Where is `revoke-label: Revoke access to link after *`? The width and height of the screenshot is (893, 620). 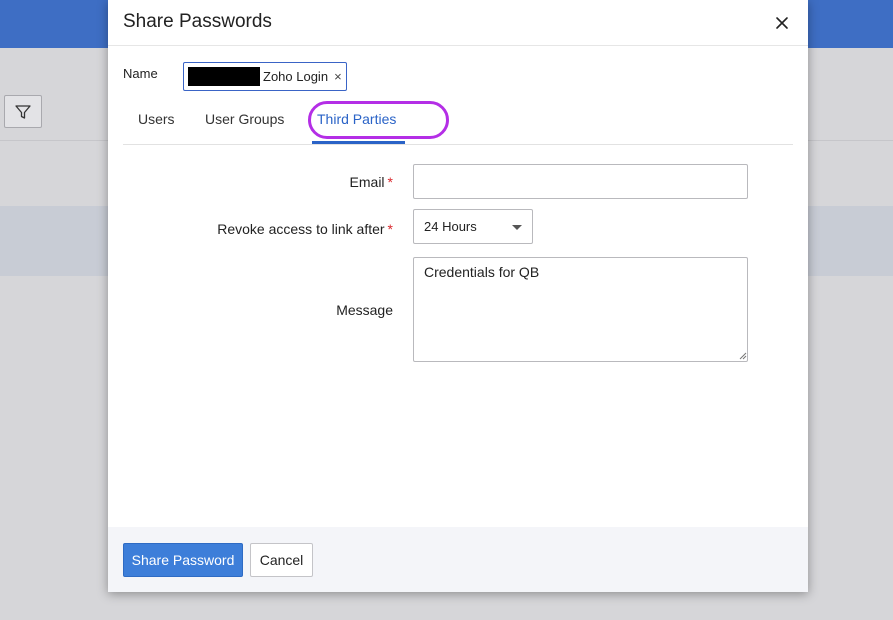
revoke-label: Revoke access to link after * is located at coordinates (258, 229).